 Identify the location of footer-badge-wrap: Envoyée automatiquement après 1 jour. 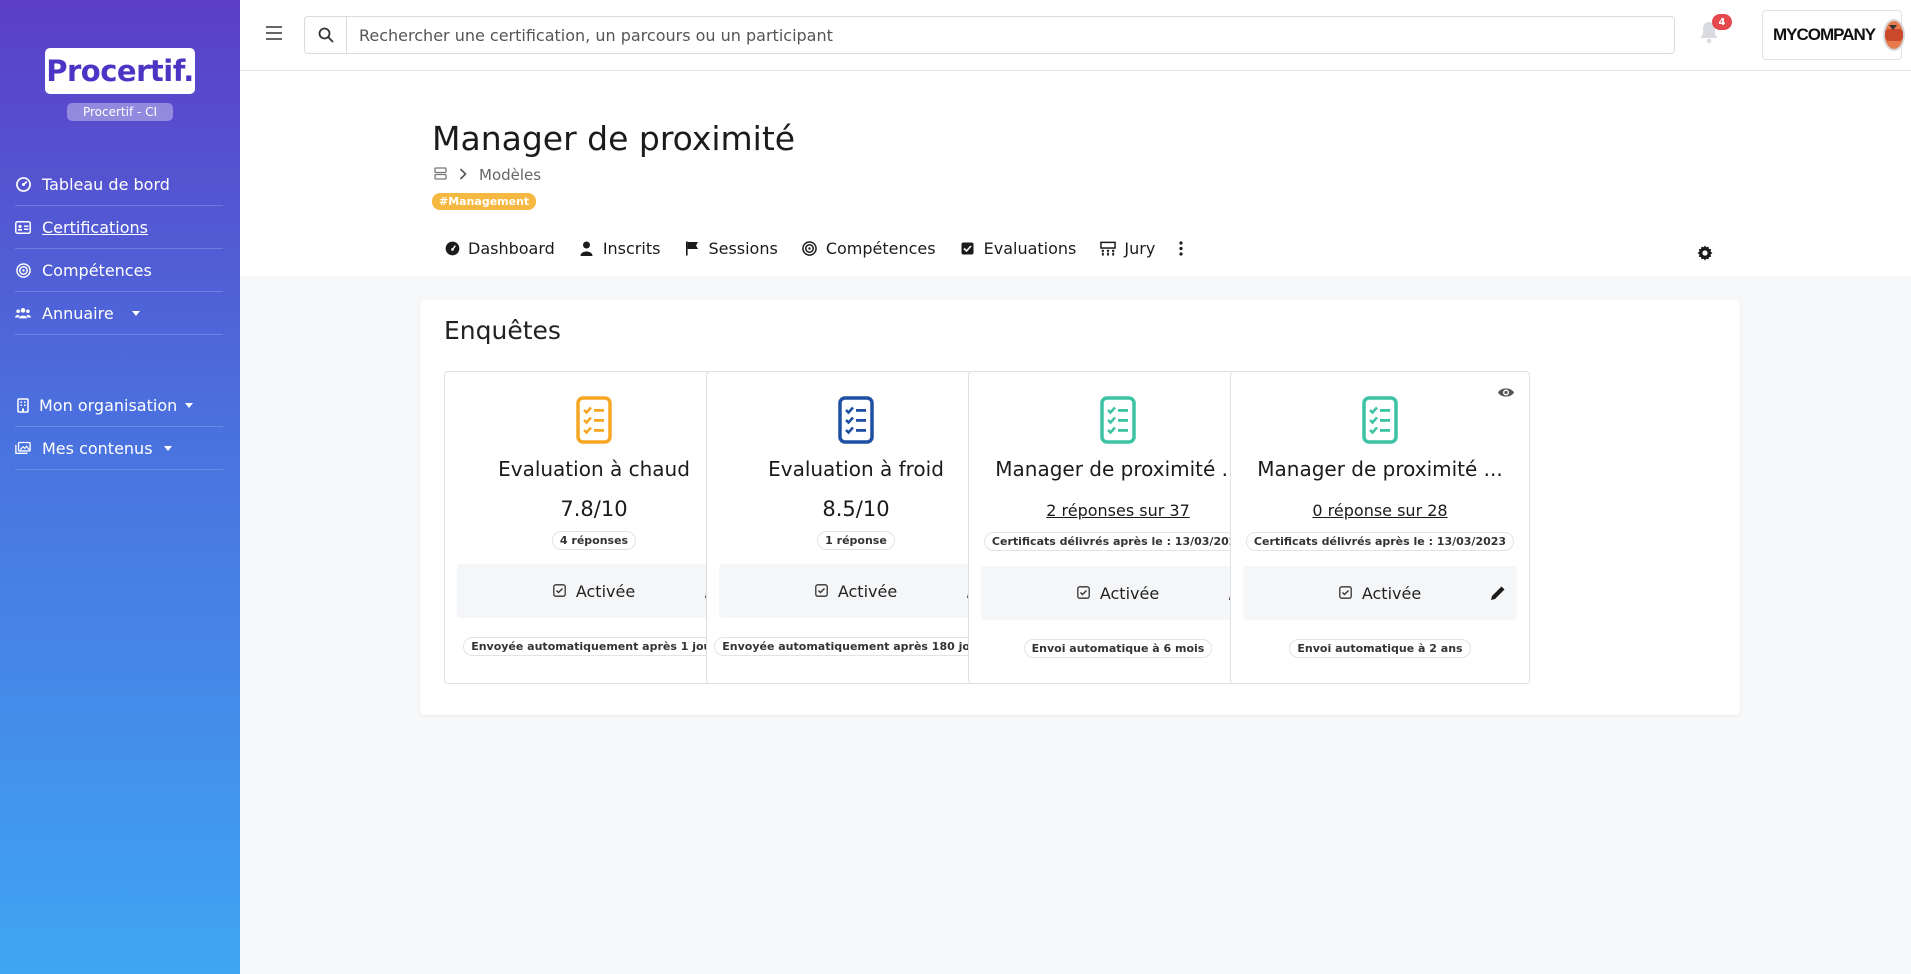
(594, 645).